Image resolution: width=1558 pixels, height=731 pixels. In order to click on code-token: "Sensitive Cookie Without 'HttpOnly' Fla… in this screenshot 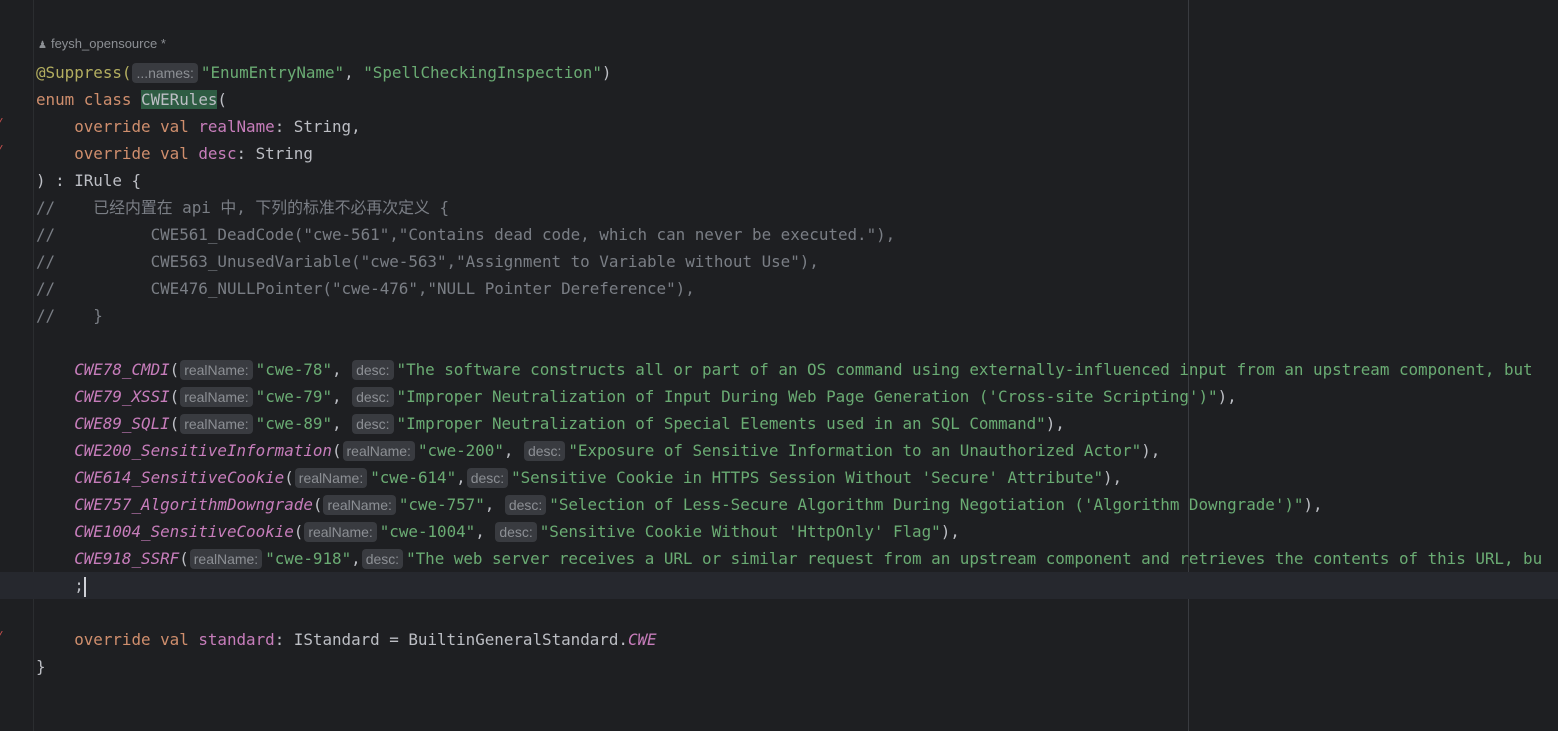, I will do `click(740, 531)`.